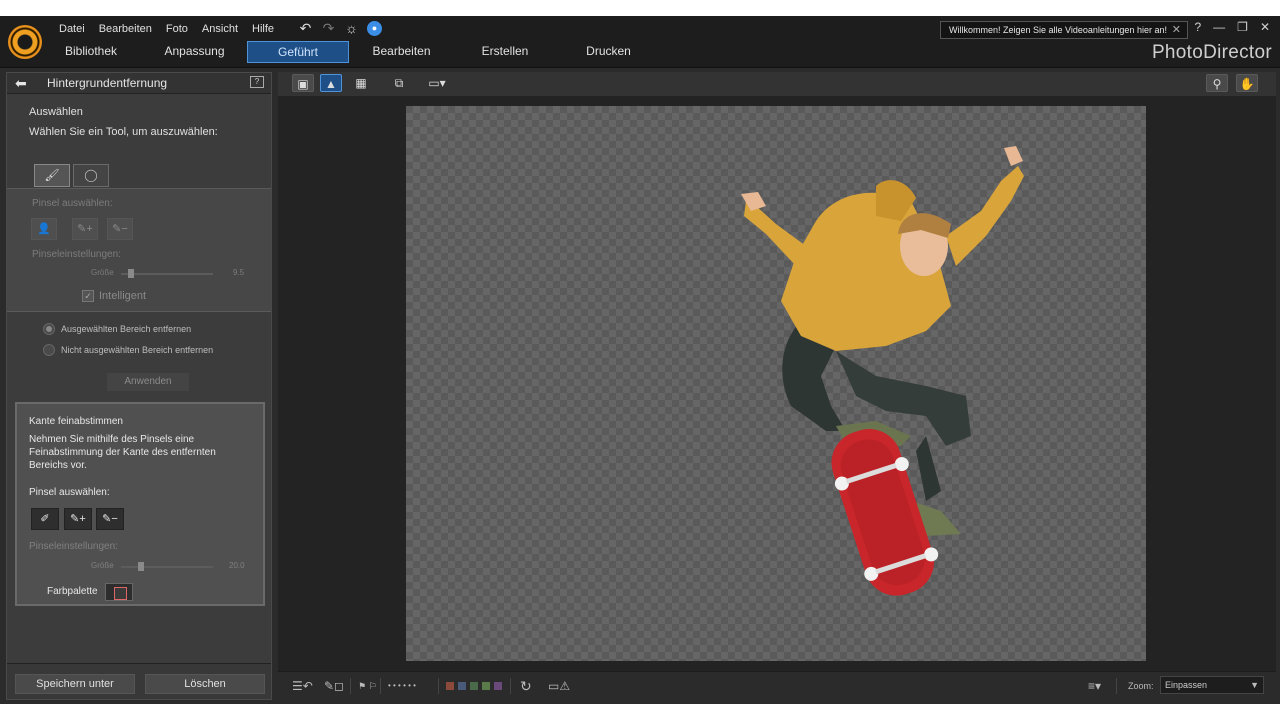 This screenshot has width=1280, height=720. Describe the element at coordinates (399, 83) in the screenshot. I see `compare-view-icon: ⧉` at that location.